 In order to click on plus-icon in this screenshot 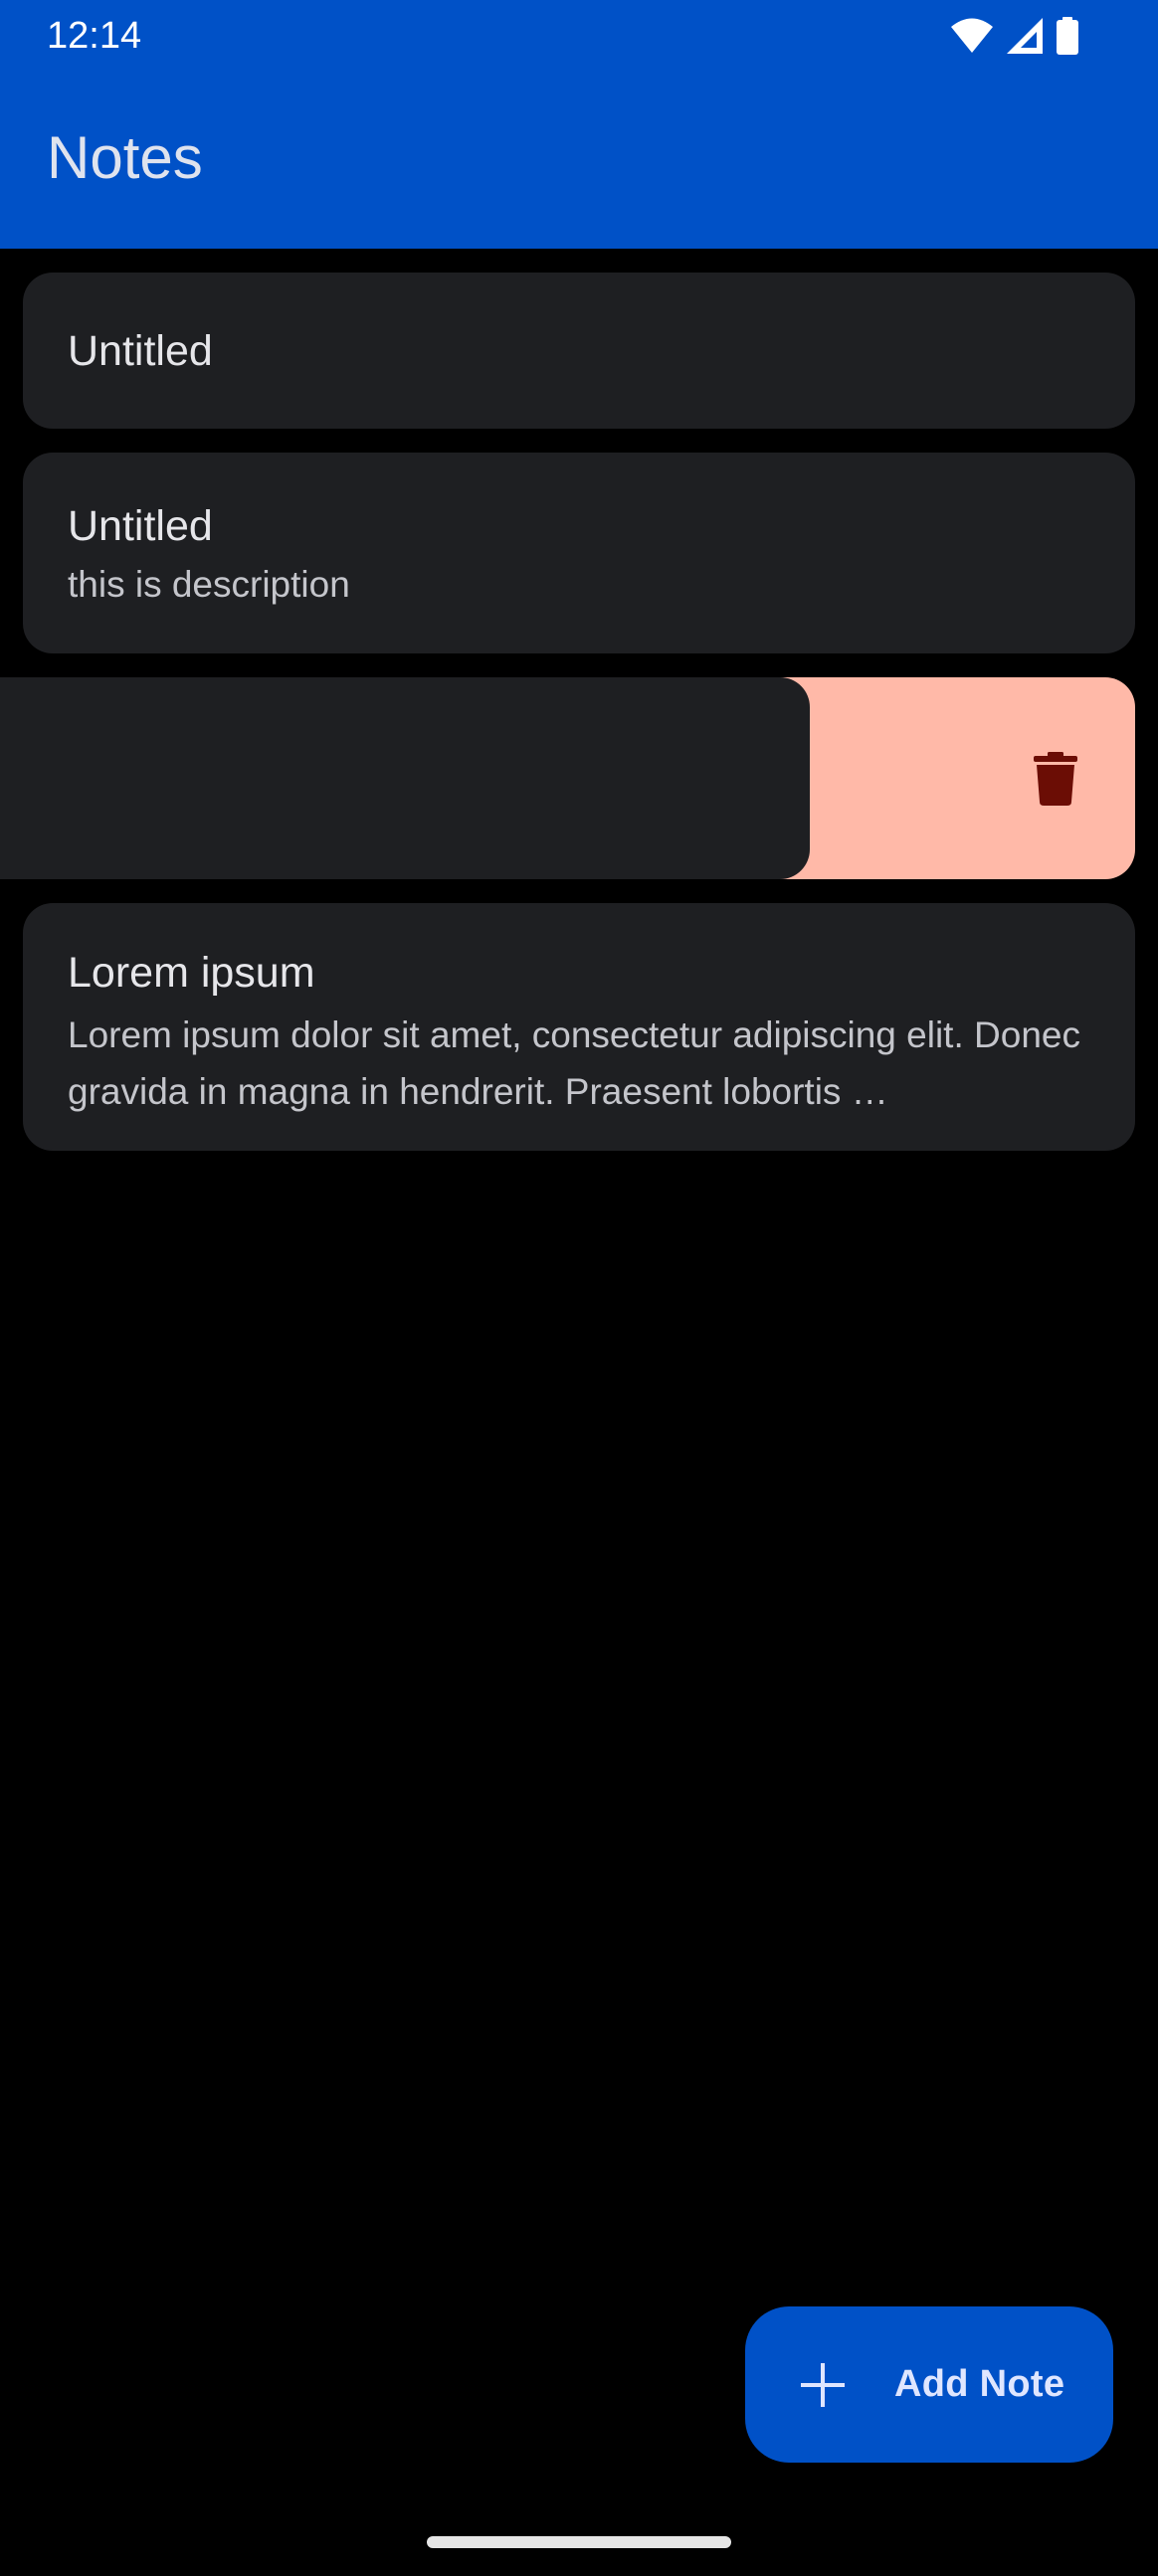, I will do `click(823, 2384)`.